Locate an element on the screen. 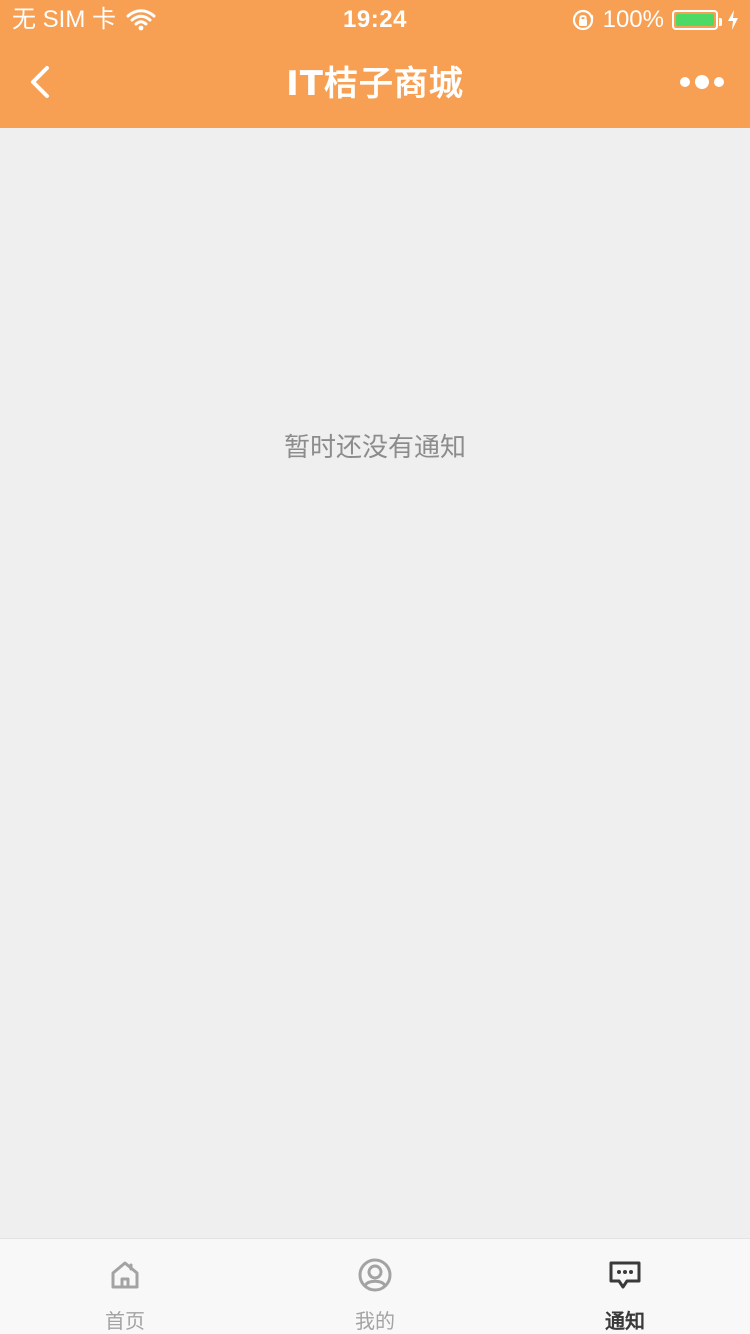 The image size is (750, 1334). message-icon is located at coordinates (625, 1275).